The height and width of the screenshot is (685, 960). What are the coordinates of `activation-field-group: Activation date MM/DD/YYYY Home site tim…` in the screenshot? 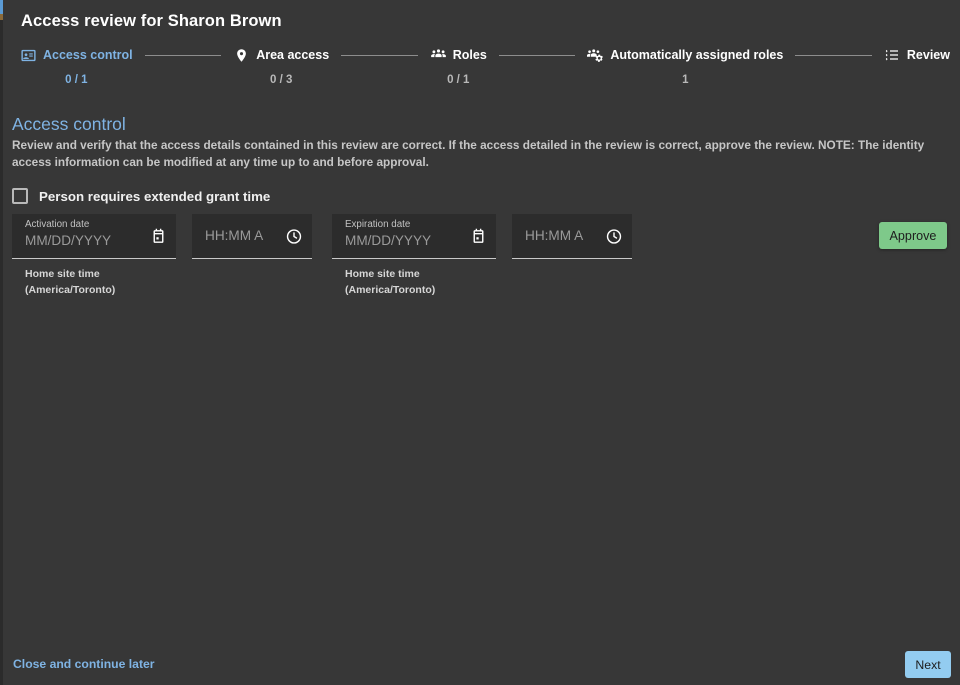 It's located at (162, 256).